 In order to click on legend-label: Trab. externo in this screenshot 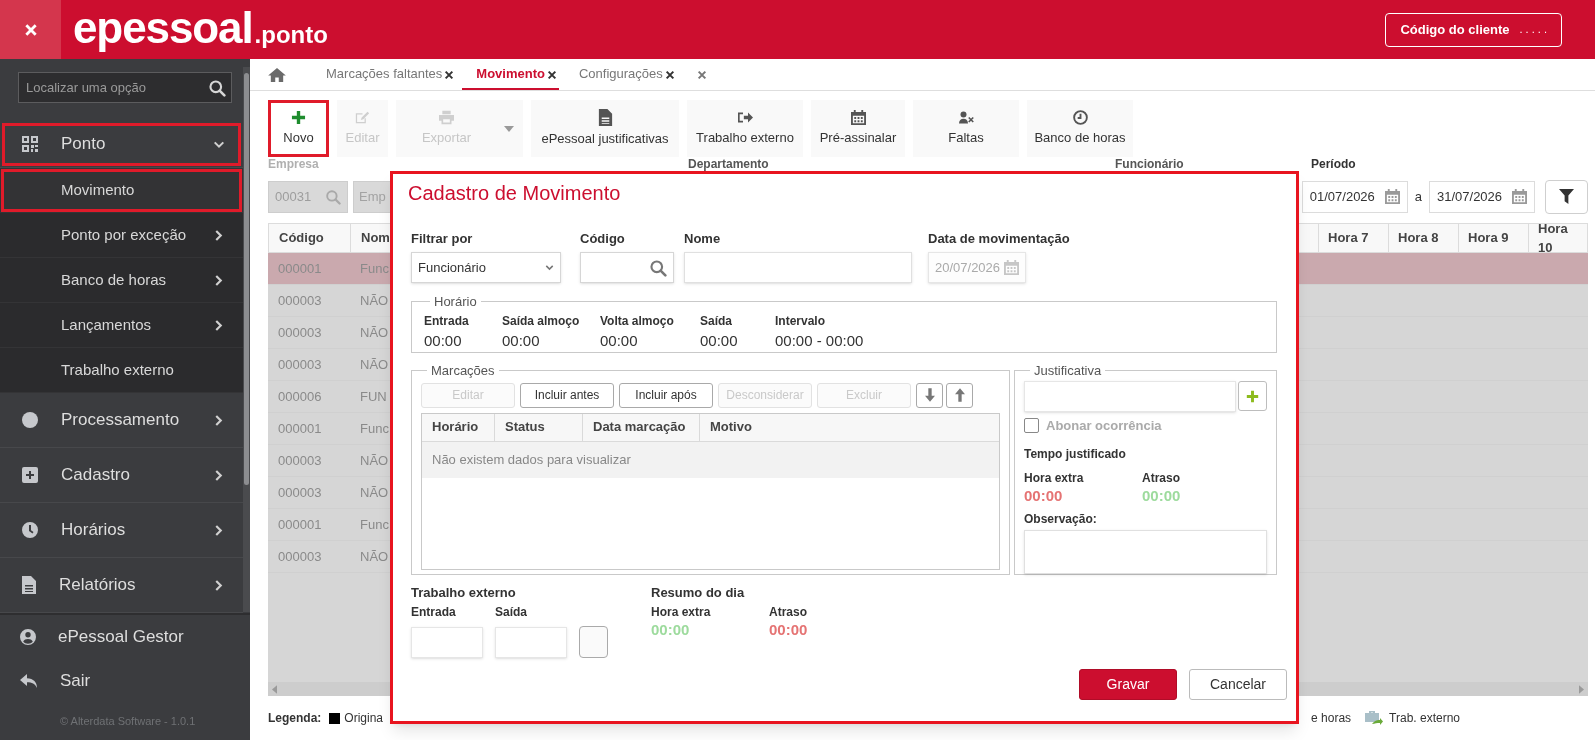, I will do `click(1424, 718)`.